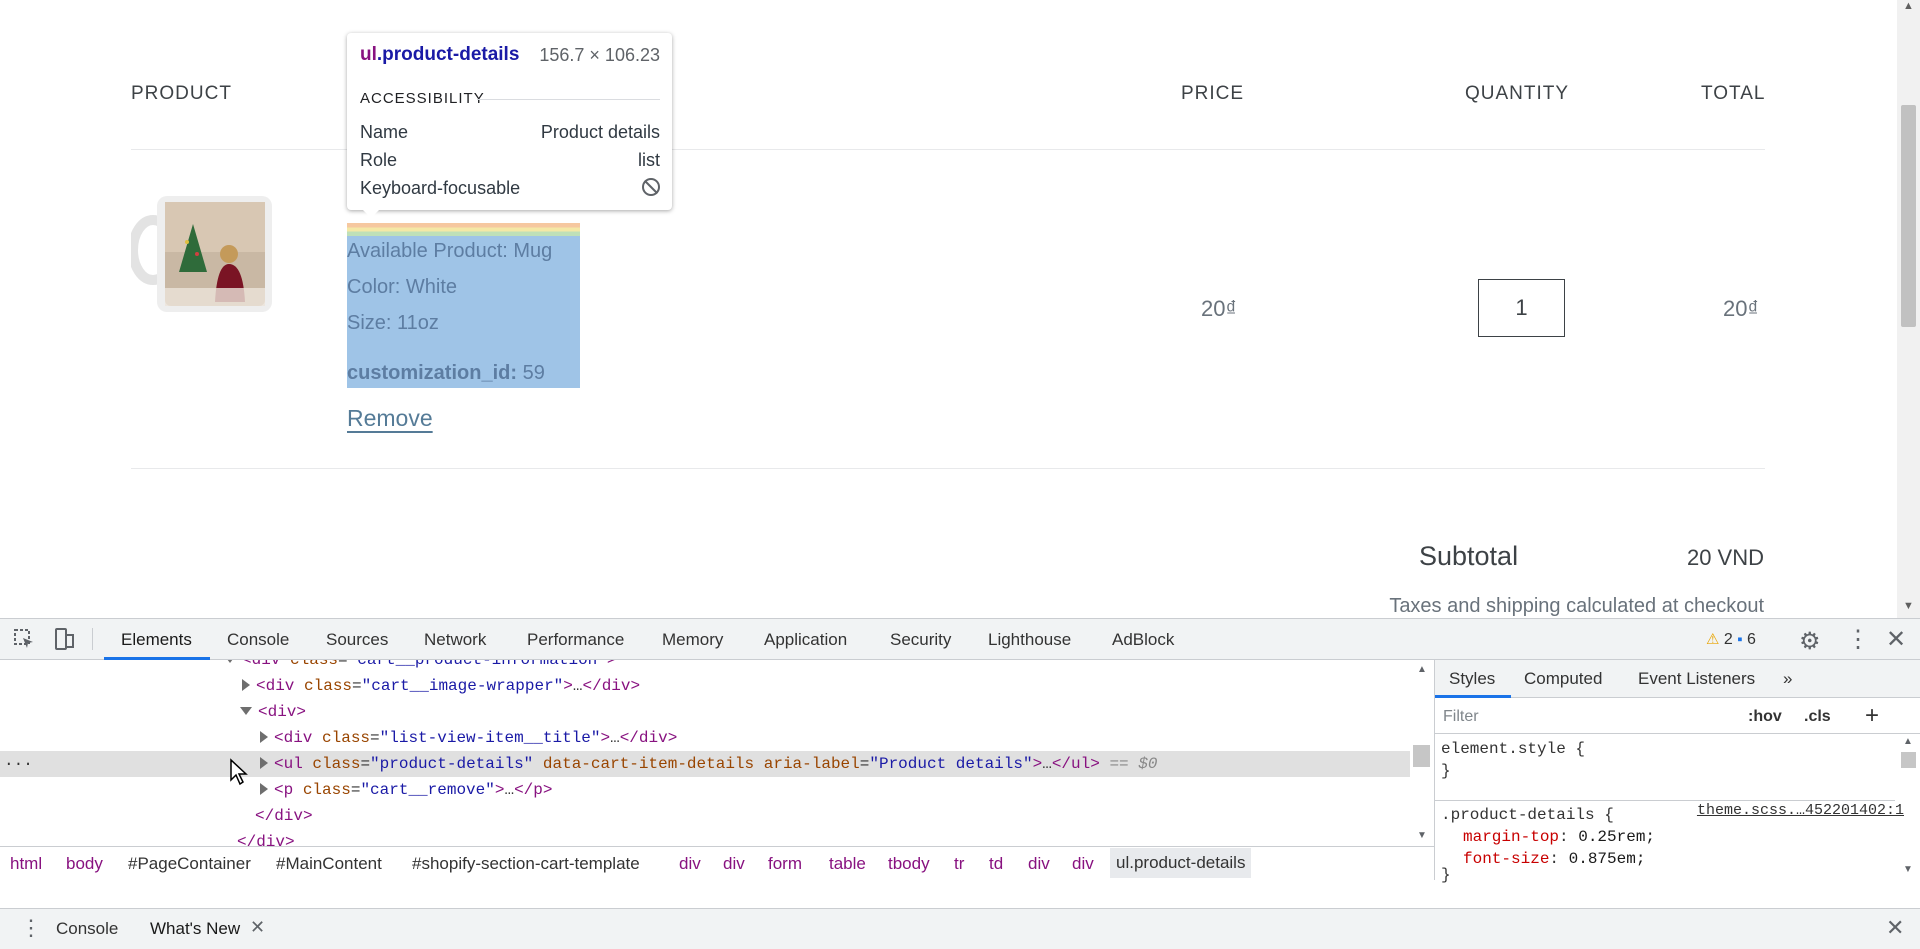 The width and height of the screenshot is (1920, 949). Describe the element at coordinates (1472, 679) in the screenshot. I see `tab-styles: Styles` at that location.